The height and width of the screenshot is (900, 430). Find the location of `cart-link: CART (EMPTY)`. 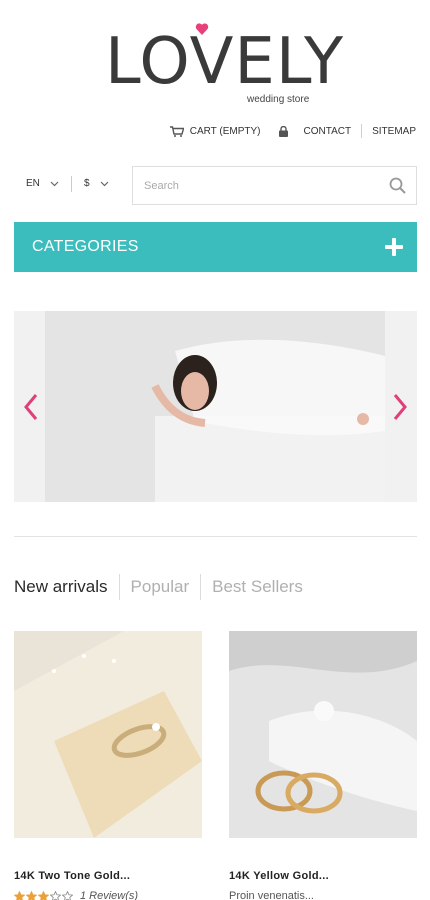

cart-link: CART (EMPTY) is located at coordinates (215, 131).